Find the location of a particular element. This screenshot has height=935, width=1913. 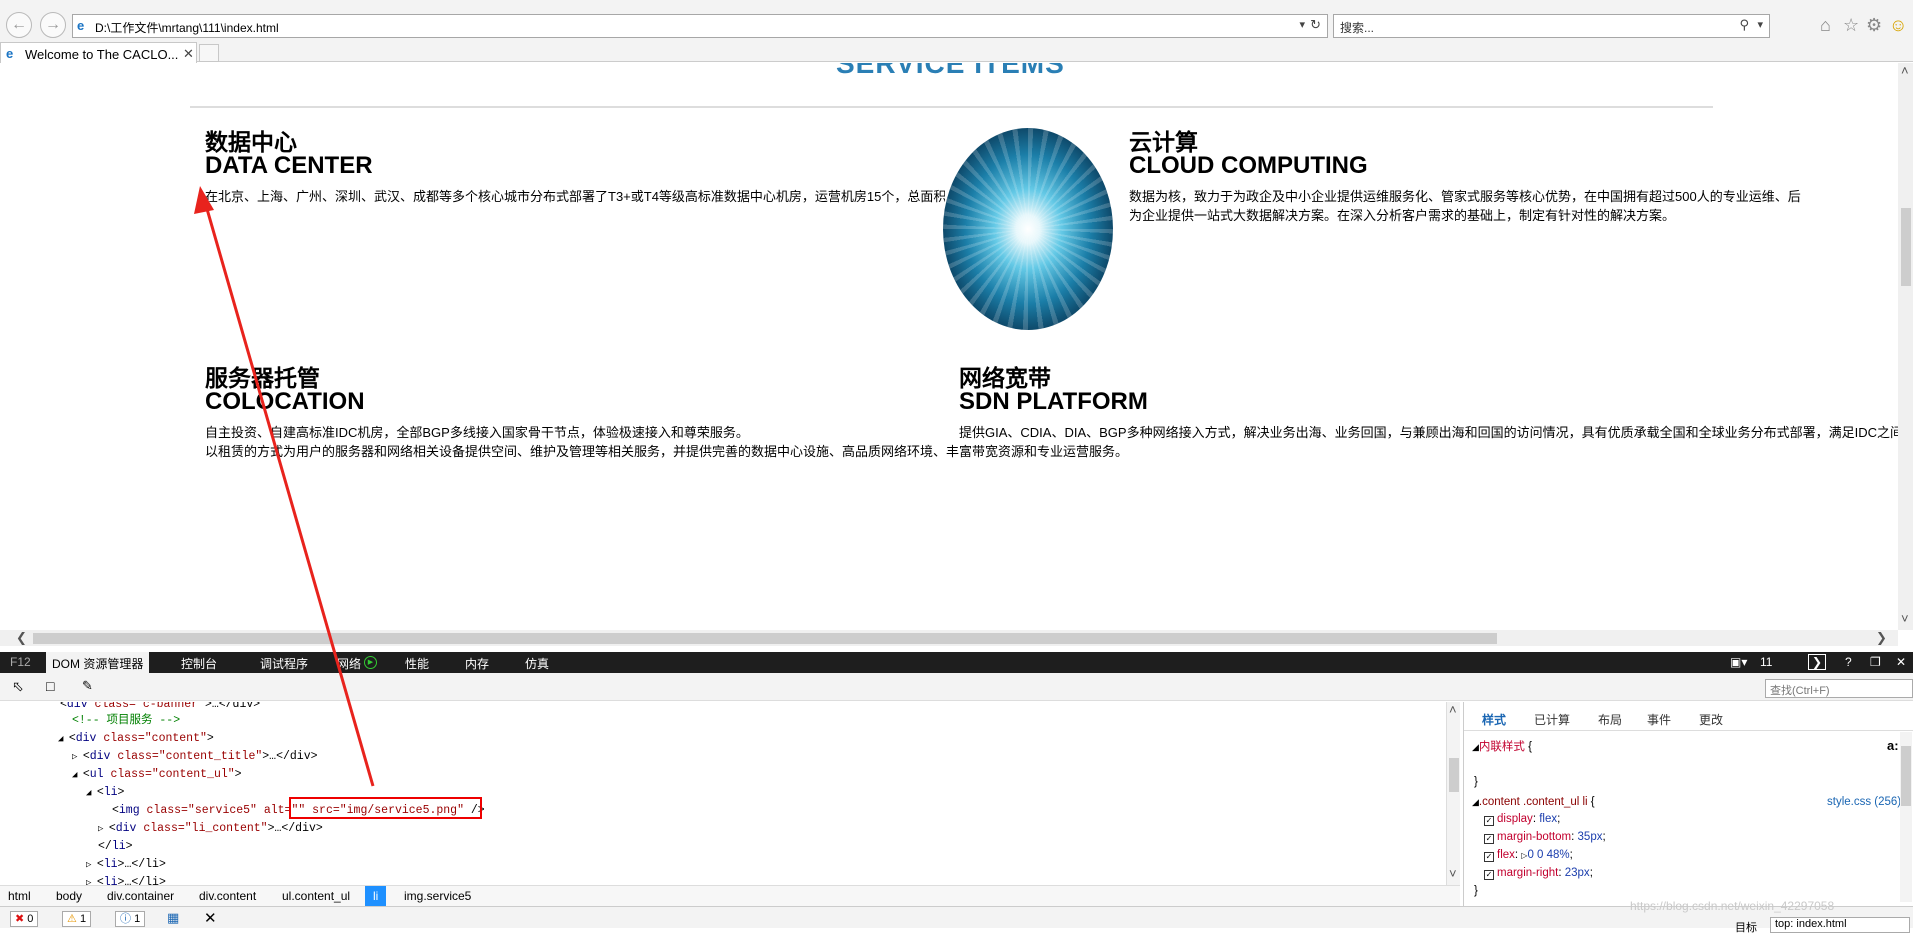

tab-performance: 性能 is located at coordinates (417, 663).